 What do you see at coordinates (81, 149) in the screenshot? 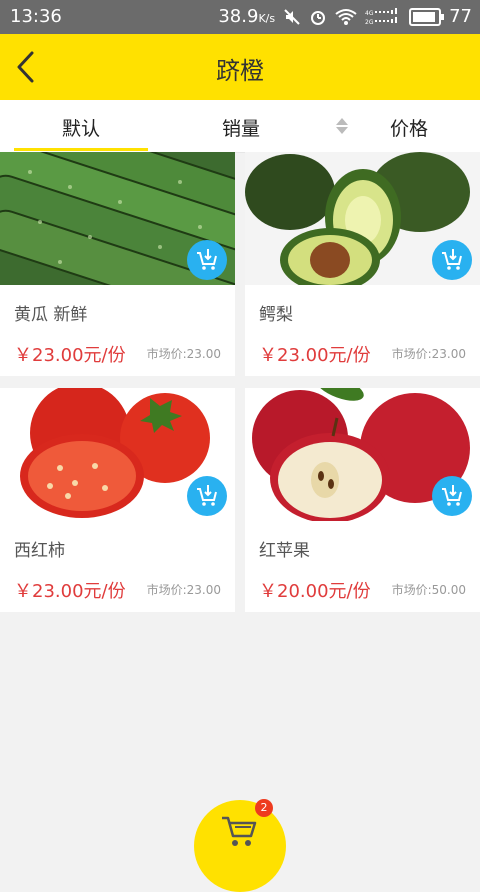
I see `active-tab-indicator` at bounding box center [81, 149].